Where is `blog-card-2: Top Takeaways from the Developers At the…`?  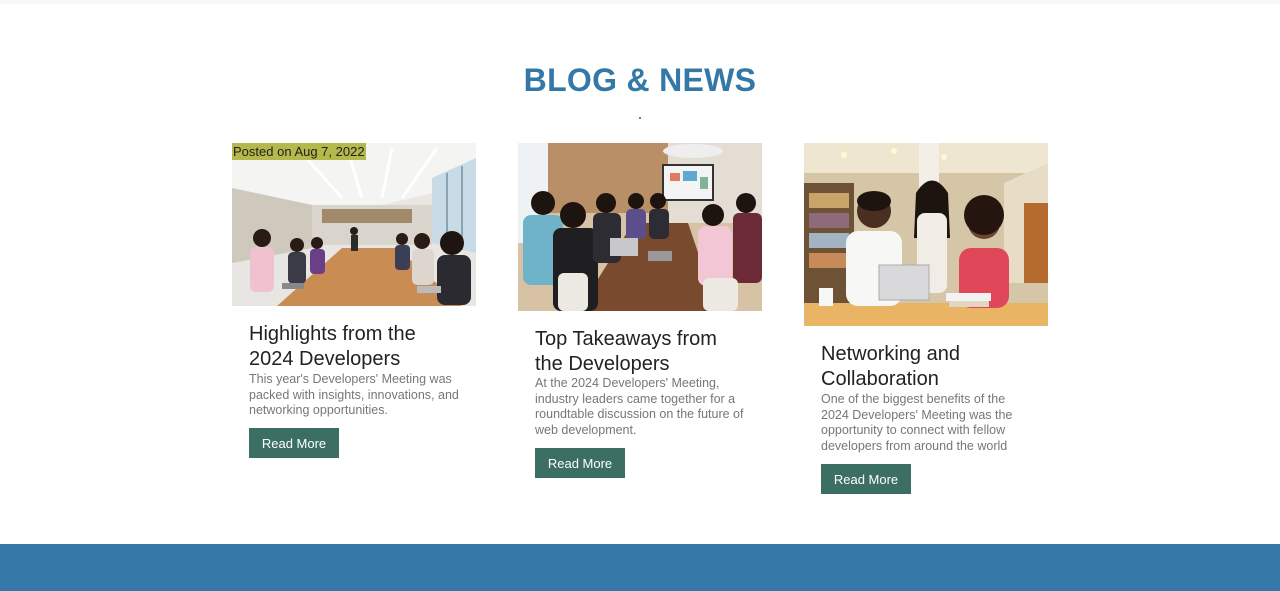
blog-card-2: Top Takeaways from the Developers At the… is located at coordinates (640, 313).